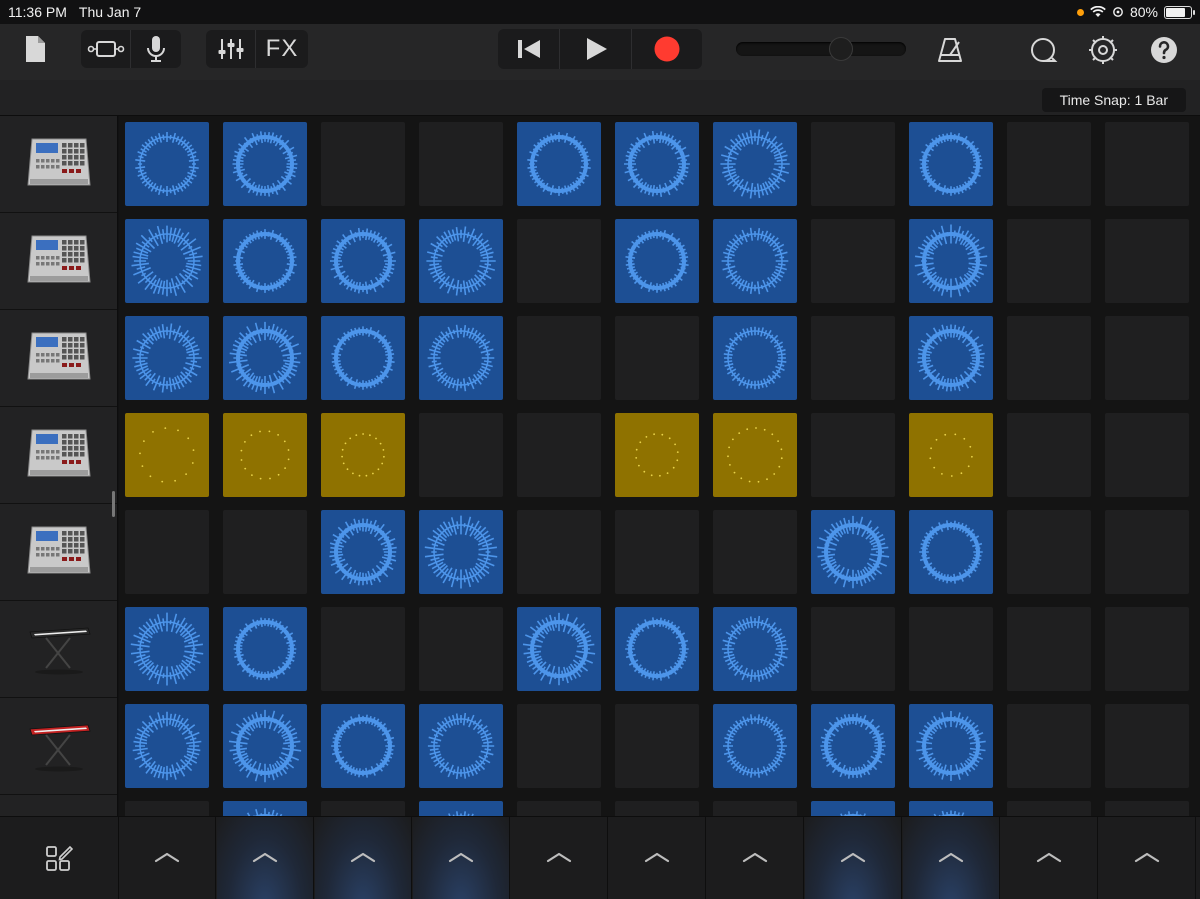  I want to click on master-volume-slider, so click(821, 49).